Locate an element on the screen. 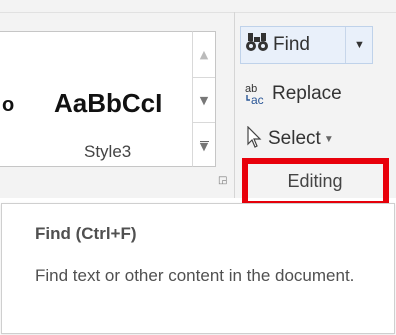  cursor-icon is located at coordinates (254, 139).